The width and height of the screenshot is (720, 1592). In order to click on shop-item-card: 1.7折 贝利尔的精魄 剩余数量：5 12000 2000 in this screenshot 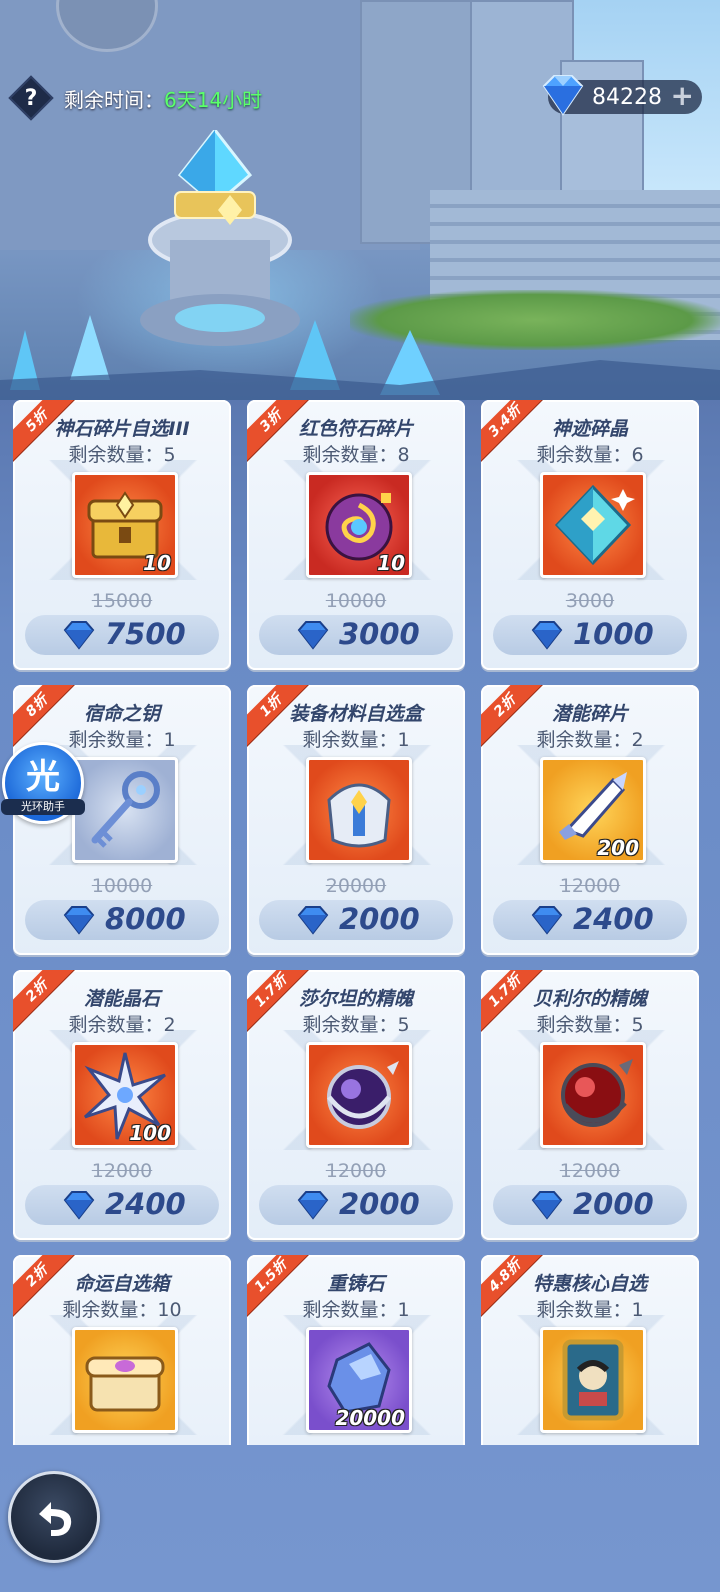, I will do `click(590, 1105)`.